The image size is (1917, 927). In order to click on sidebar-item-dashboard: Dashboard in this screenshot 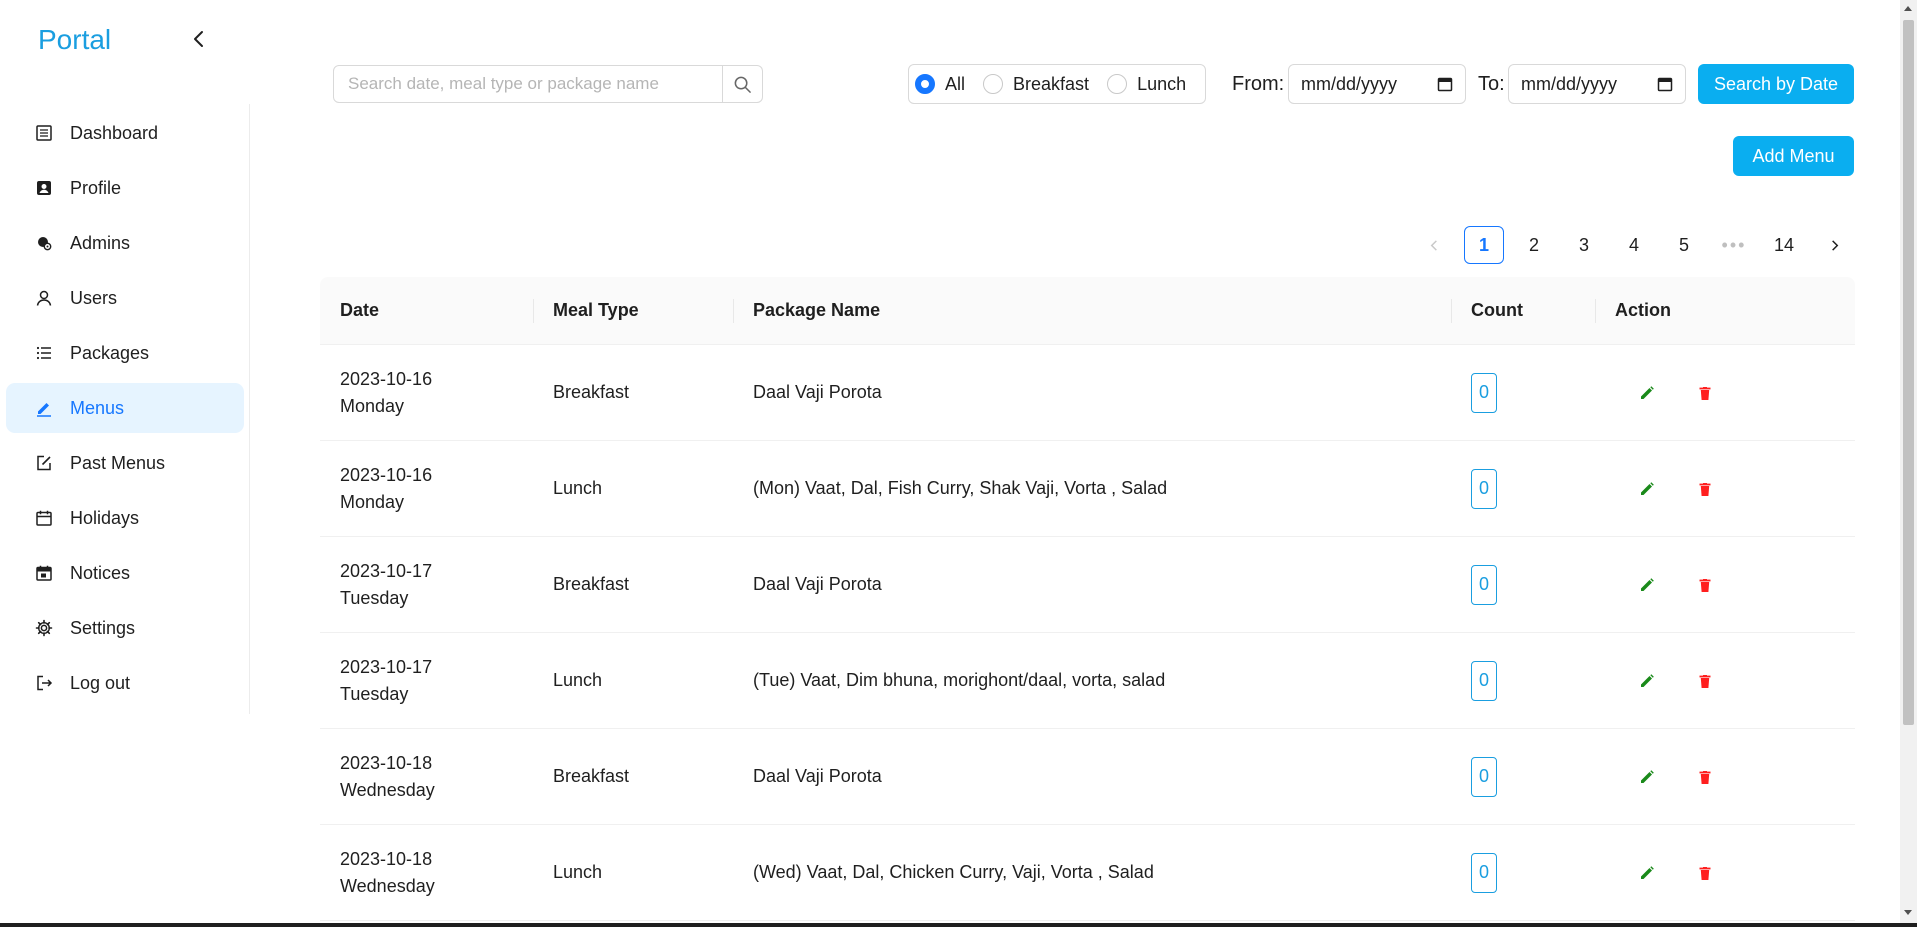, I will do `click(125, 133)`.